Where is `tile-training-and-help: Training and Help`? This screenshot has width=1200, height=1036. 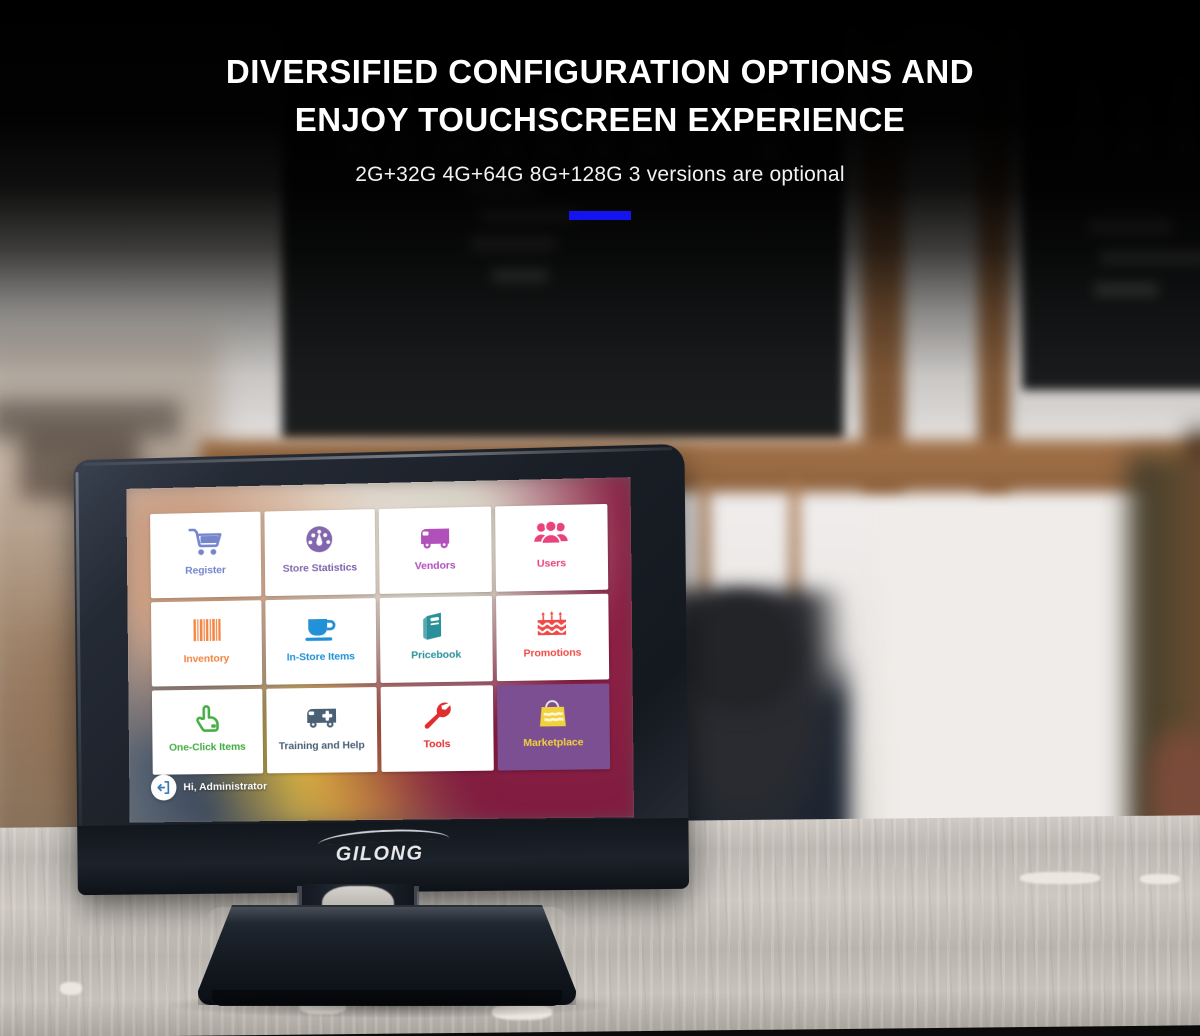
tile-training-and-help: Training and Help is located at coordinates (321, 730).